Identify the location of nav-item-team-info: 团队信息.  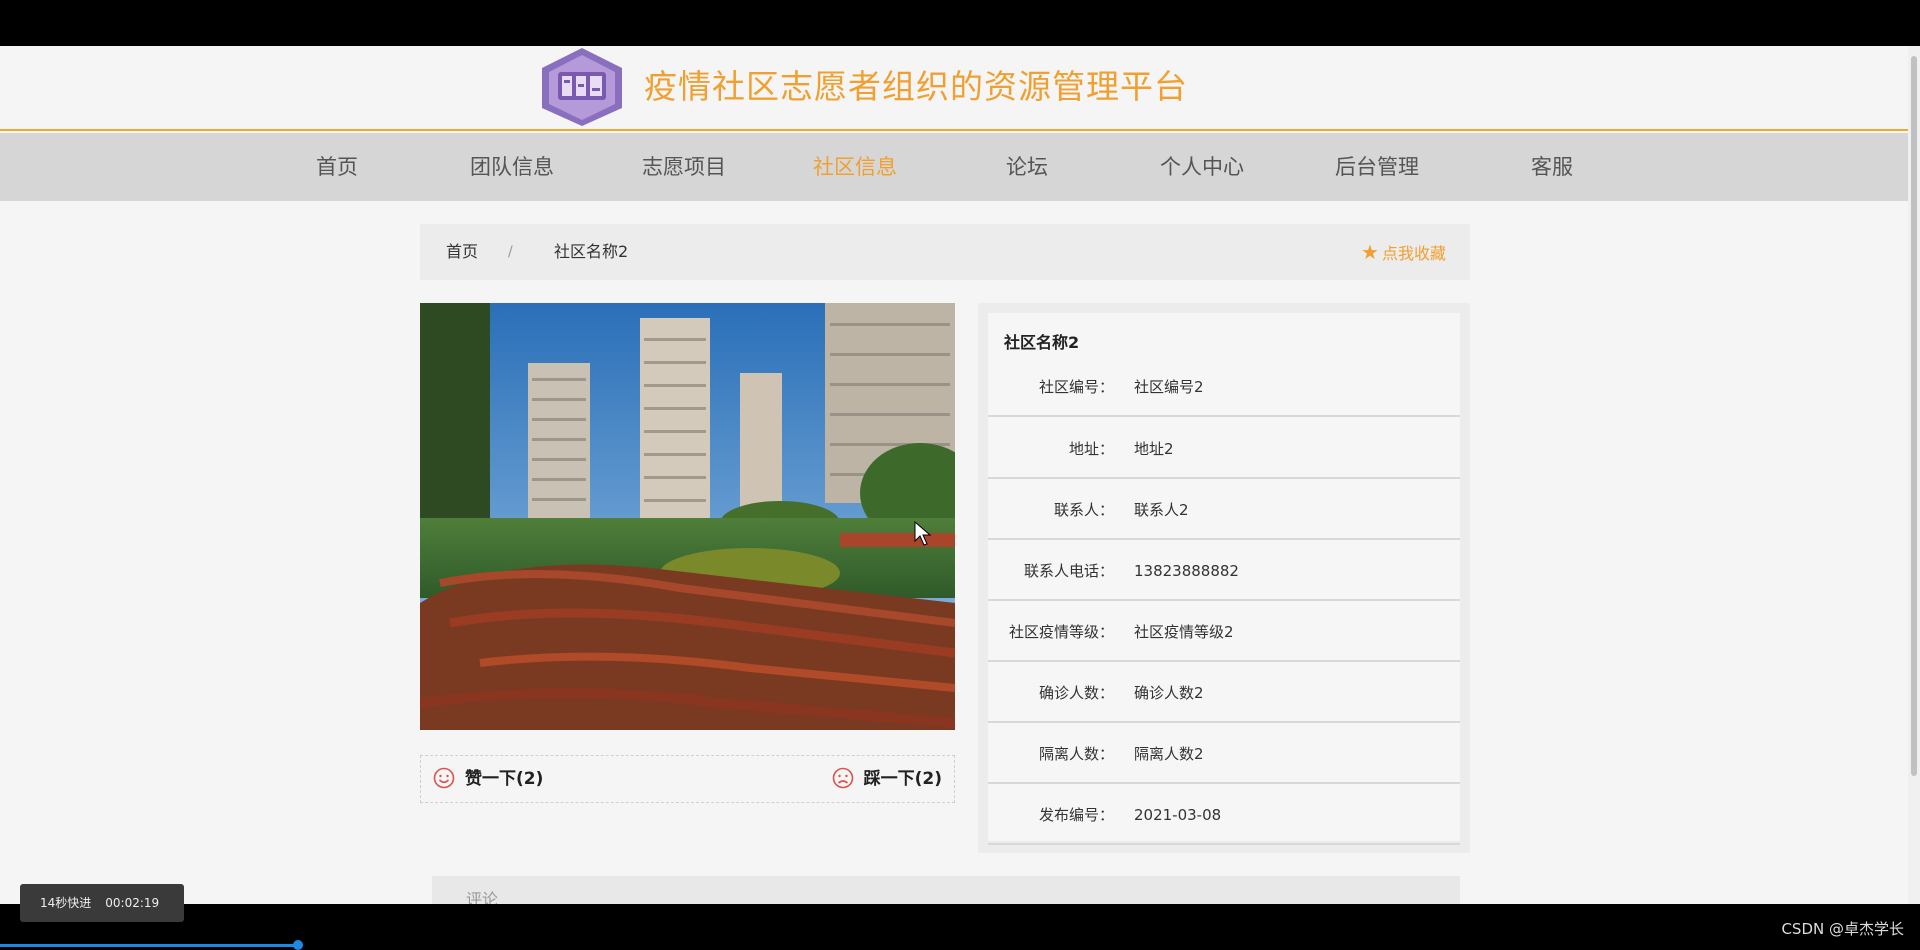
(512, 167).